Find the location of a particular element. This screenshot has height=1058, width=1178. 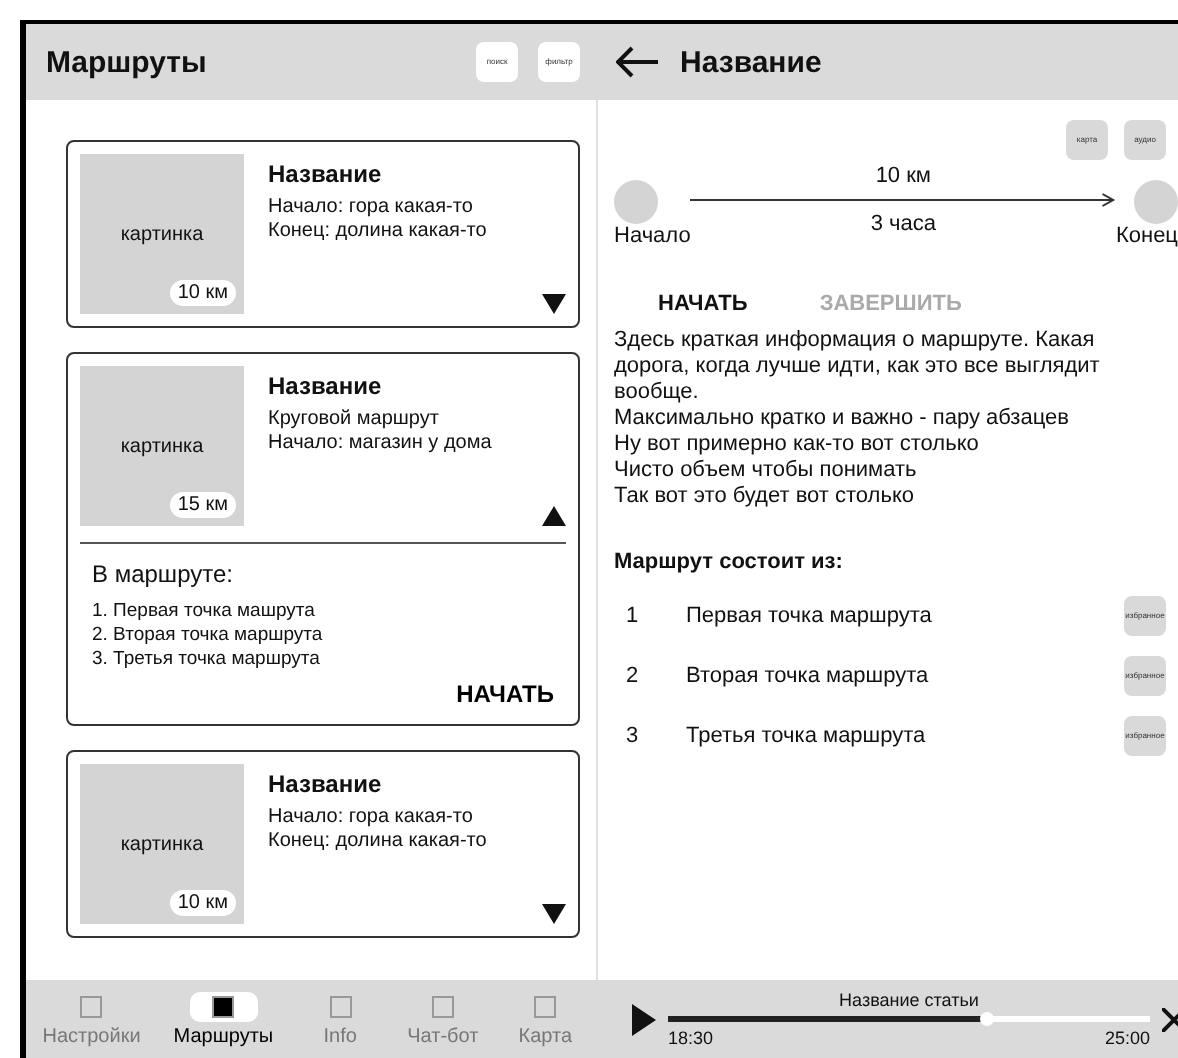

route-duration: 3 часа is located at coordinates (903, 224).